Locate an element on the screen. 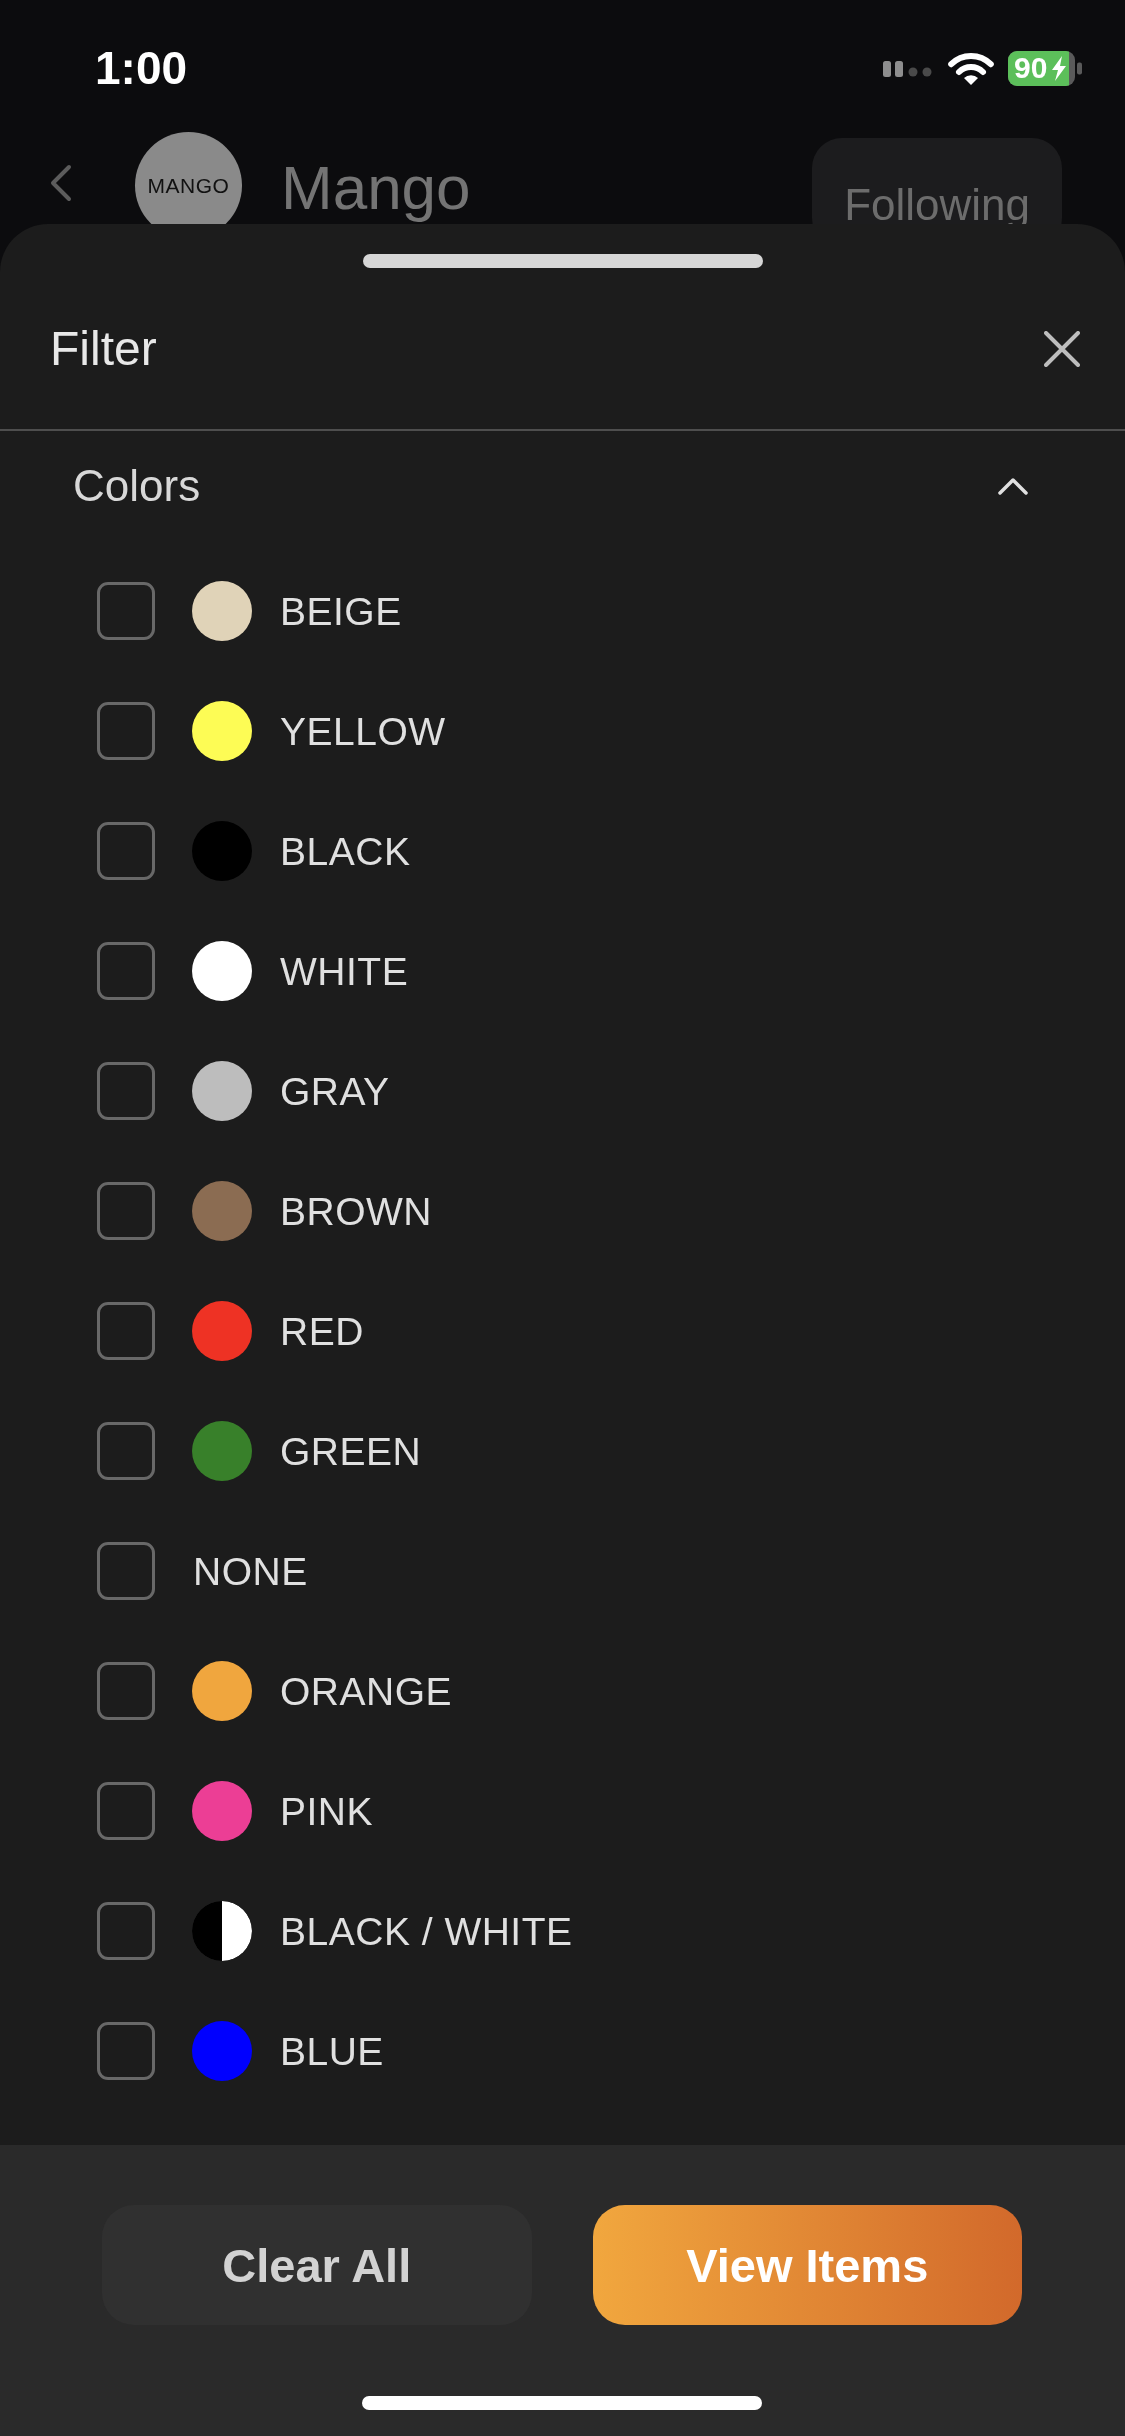  back-chevron-icon is located at coordinates (61, 183).